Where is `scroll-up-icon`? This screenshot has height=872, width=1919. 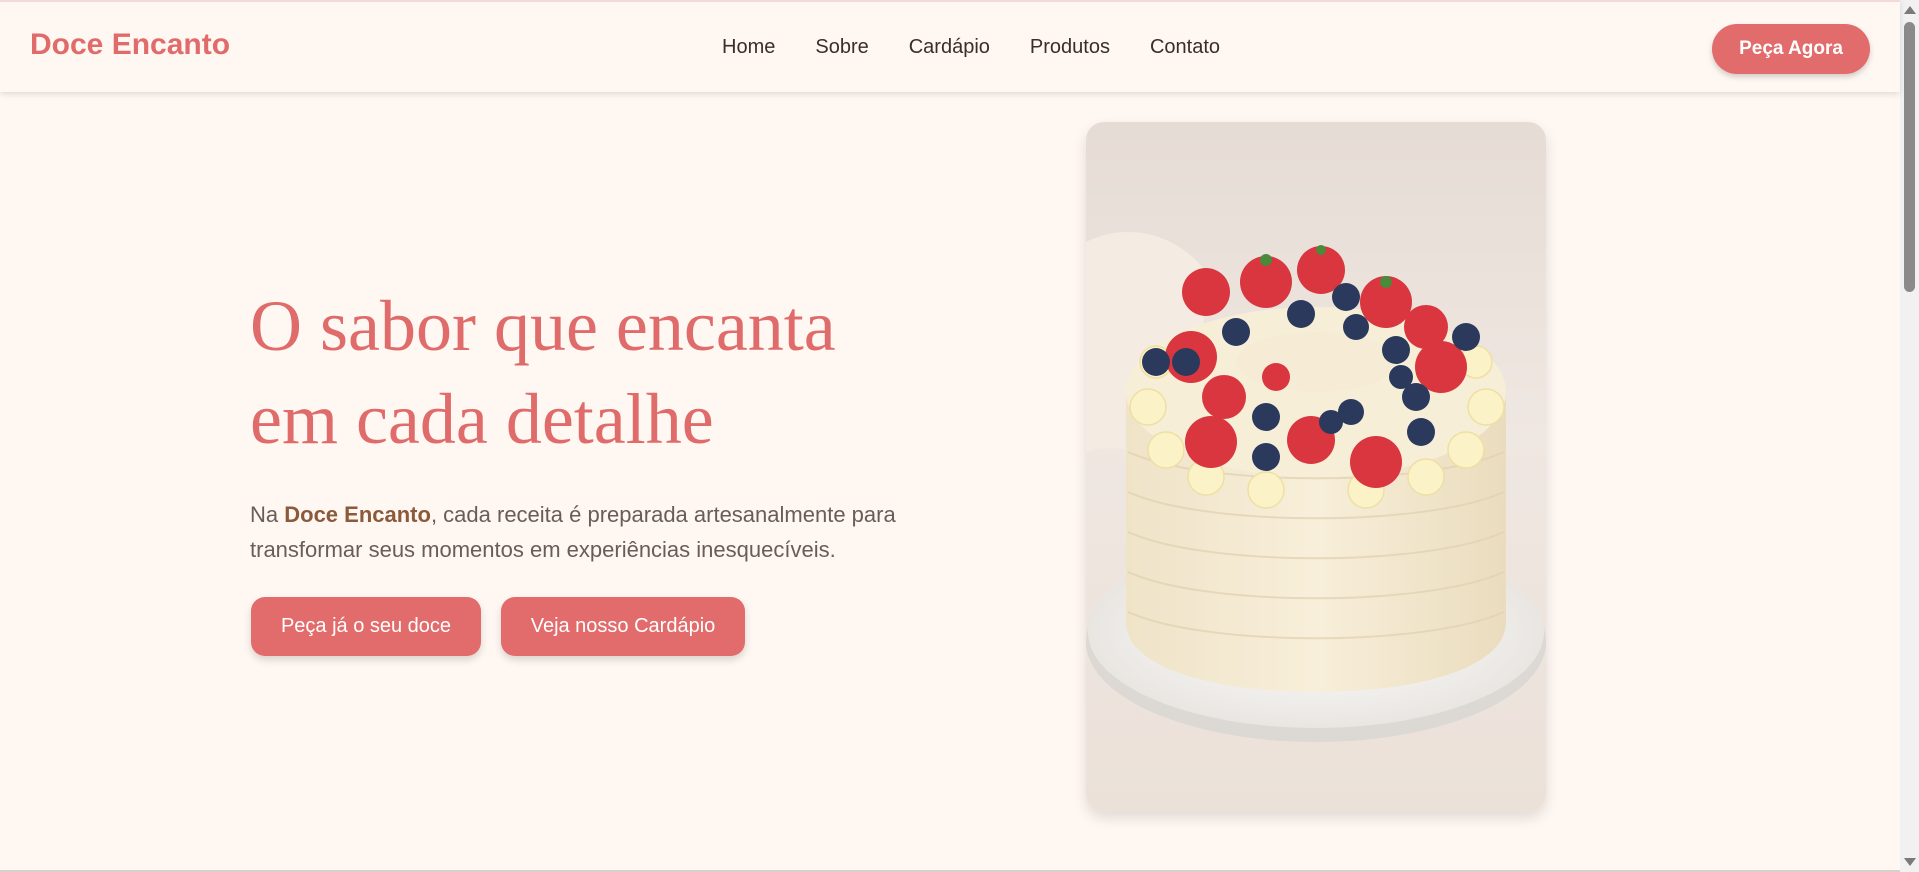
scroll-up-icon is located at coordinates (1910, 10).